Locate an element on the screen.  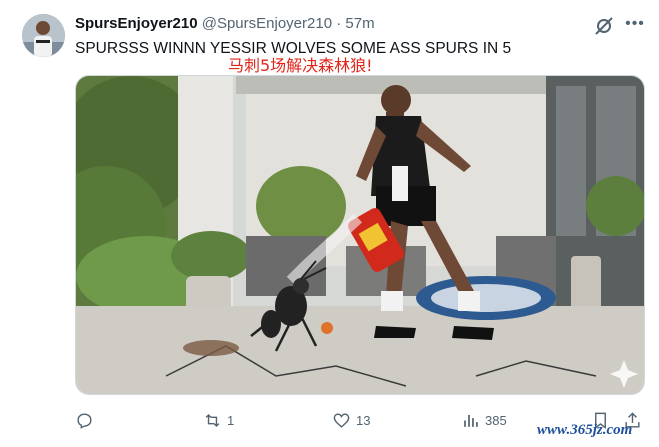
post-time: 57m is located at coordinates (359, 23).